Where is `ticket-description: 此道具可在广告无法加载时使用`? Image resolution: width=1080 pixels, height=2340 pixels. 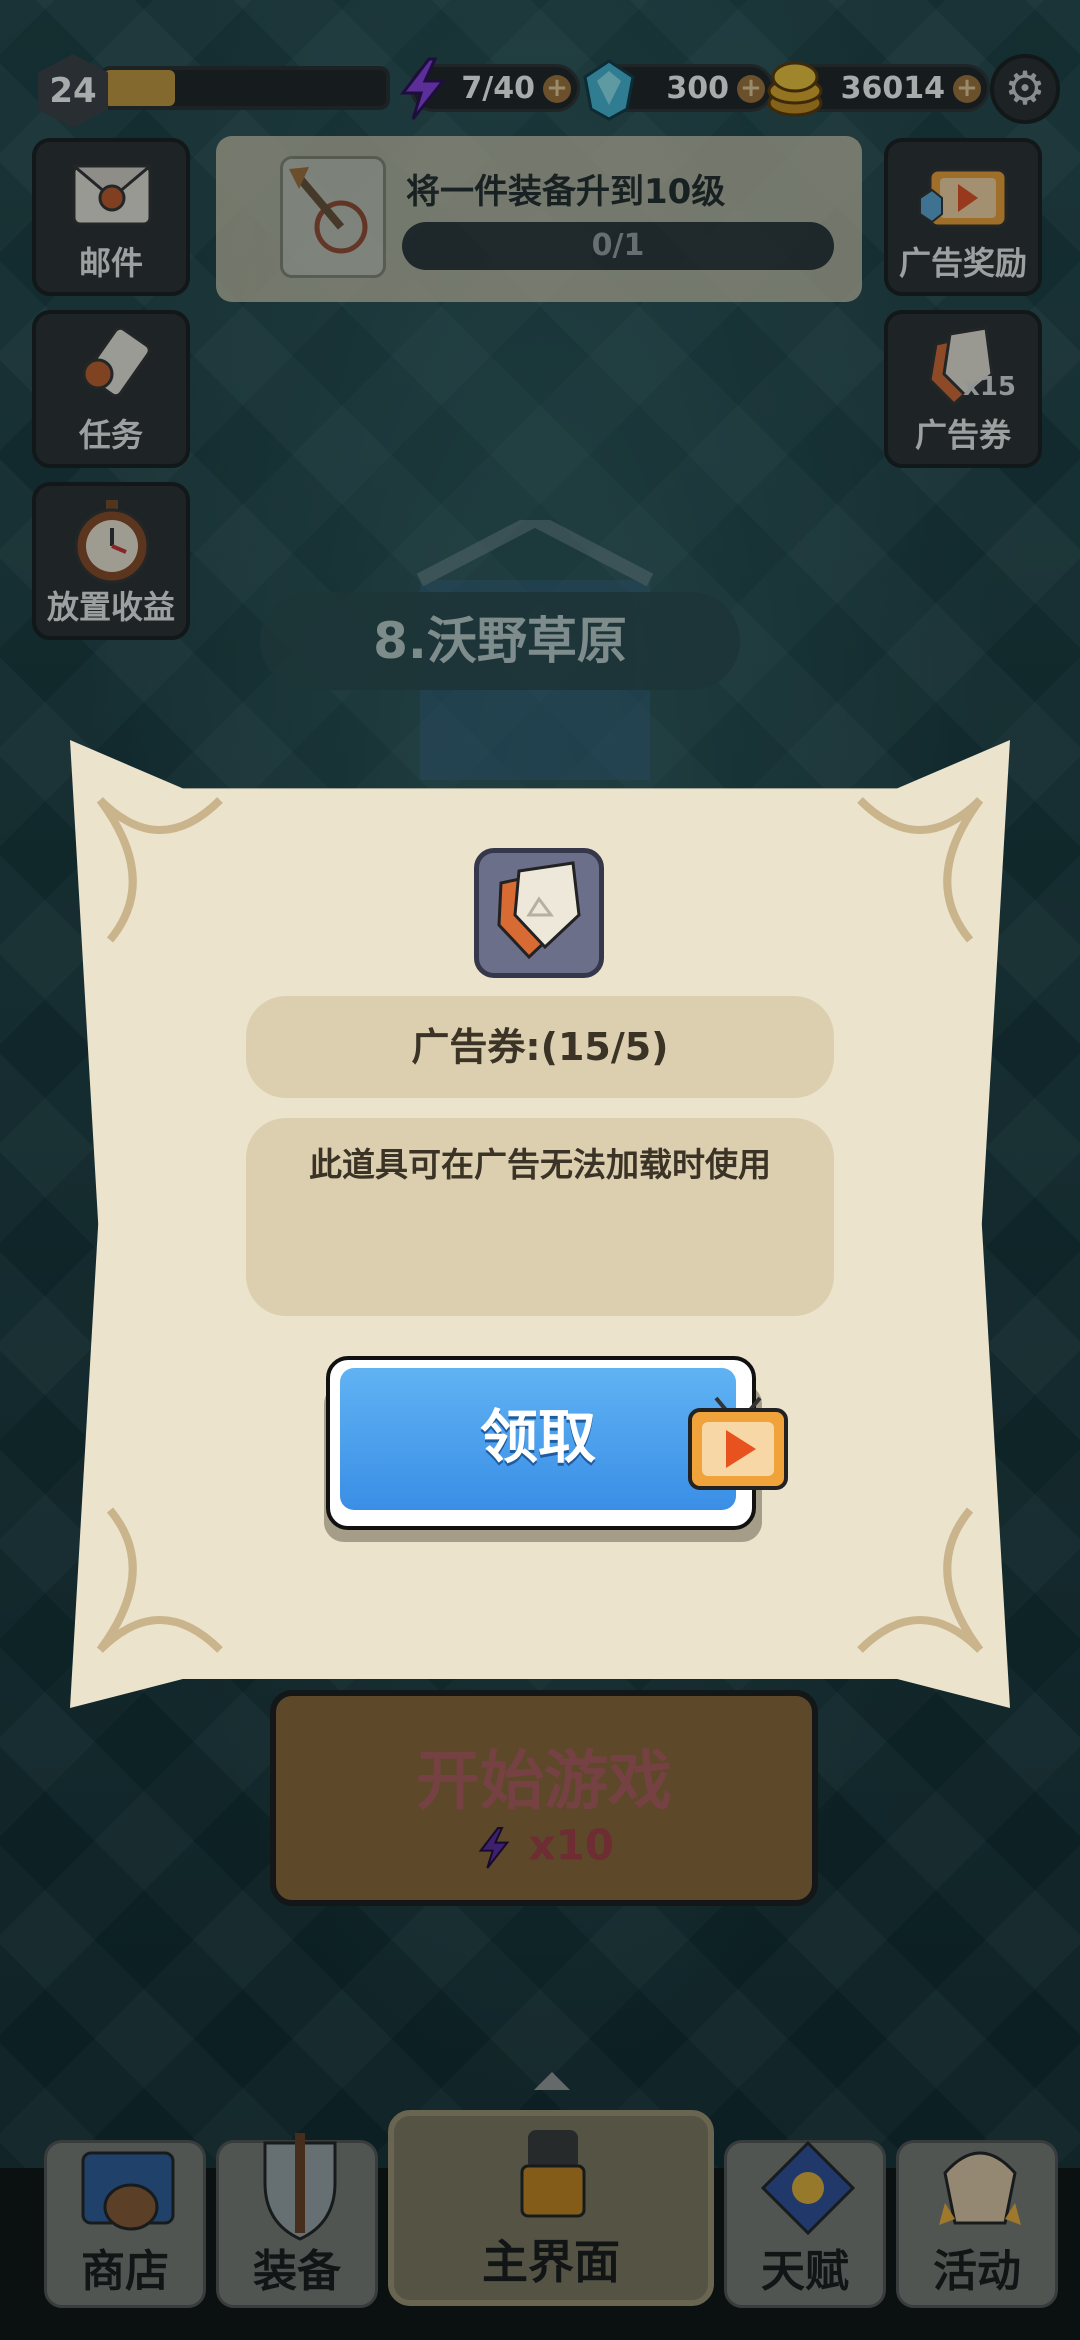
ticket-description: 此道具可在广告无法加载时使用 is located at coordinates (540, 1217).